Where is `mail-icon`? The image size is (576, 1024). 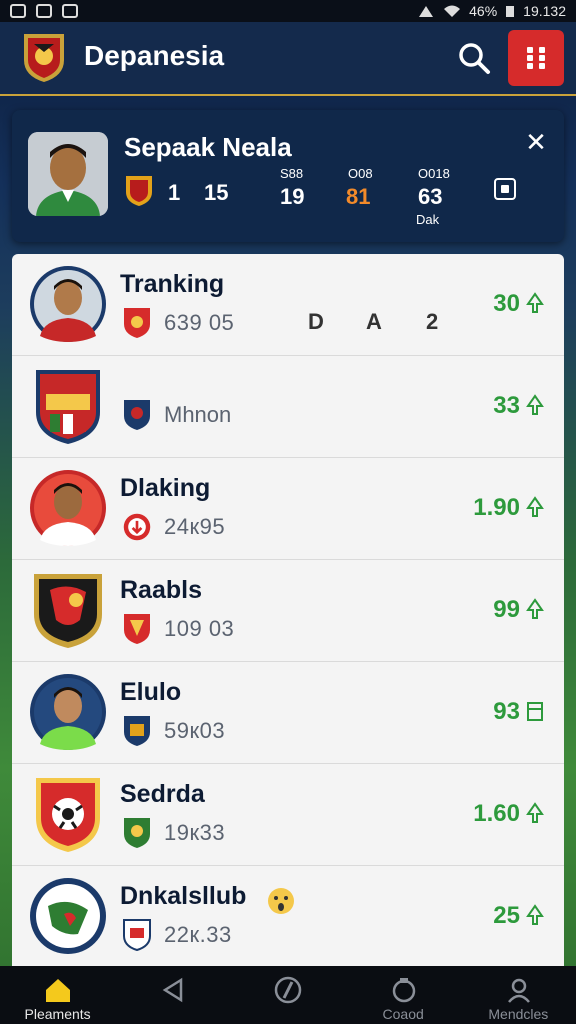
mail-icon is located at coordinates (44, 11).